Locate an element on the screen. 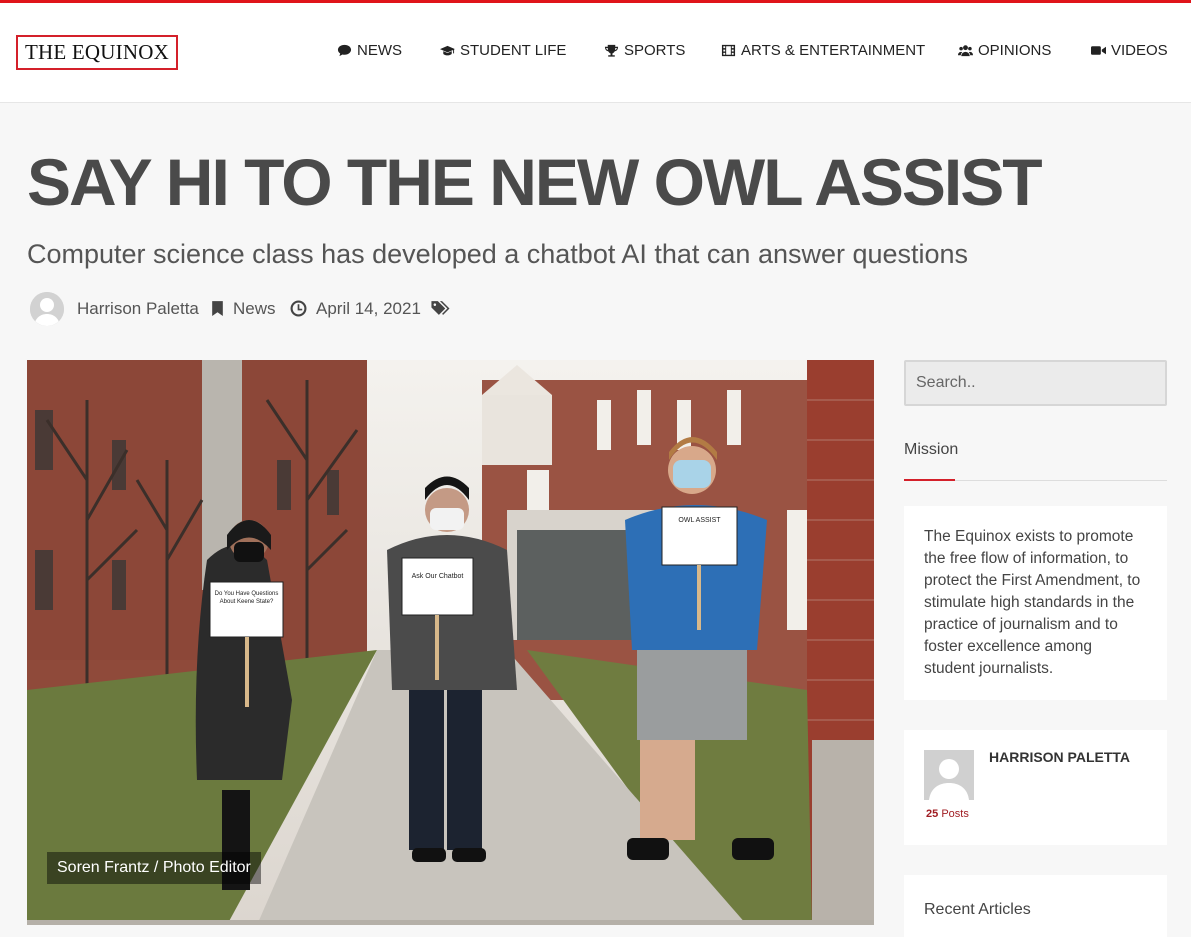  video-camera-icon is located at coordinates (1098, 50).